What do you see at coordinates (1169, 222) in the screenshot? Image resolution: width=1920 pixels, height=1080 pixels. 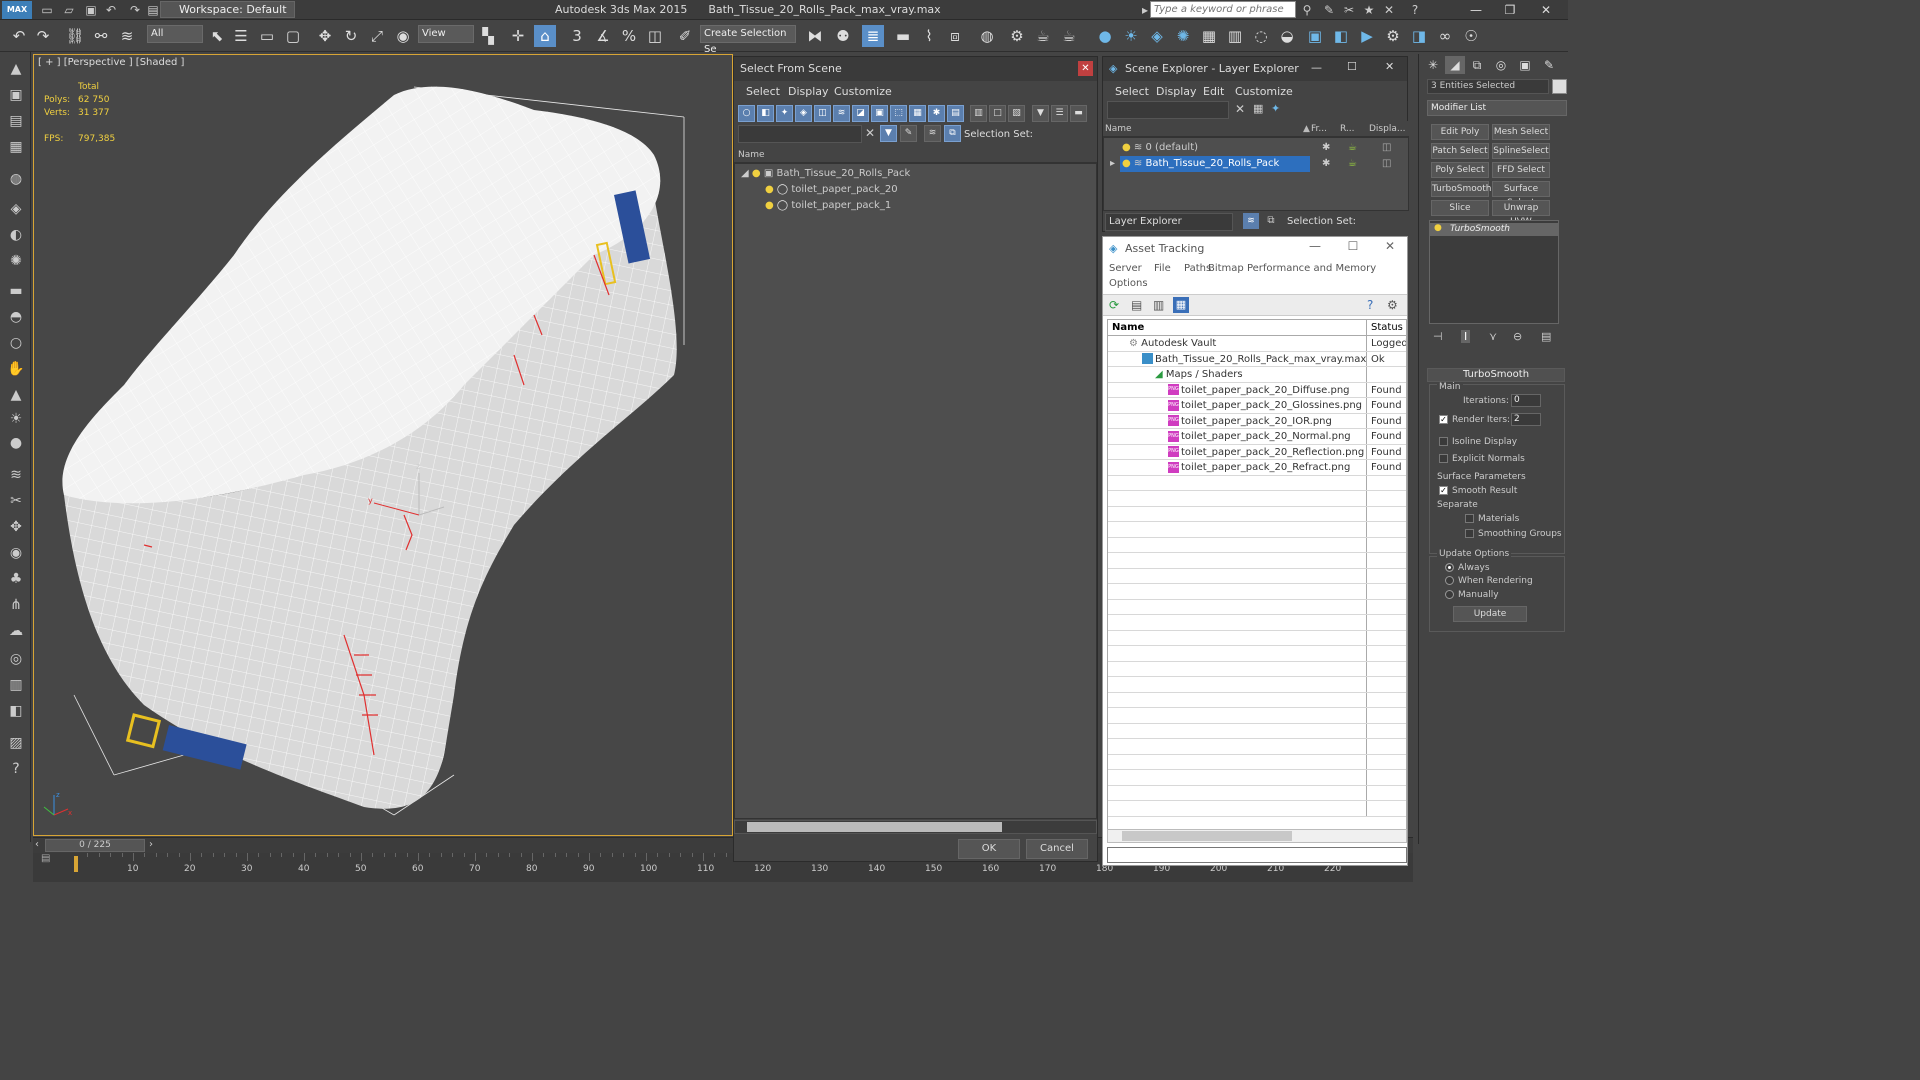 I see `explorer-mode-dropdown: Layer Explorer` at bounding box center [1169, 222].